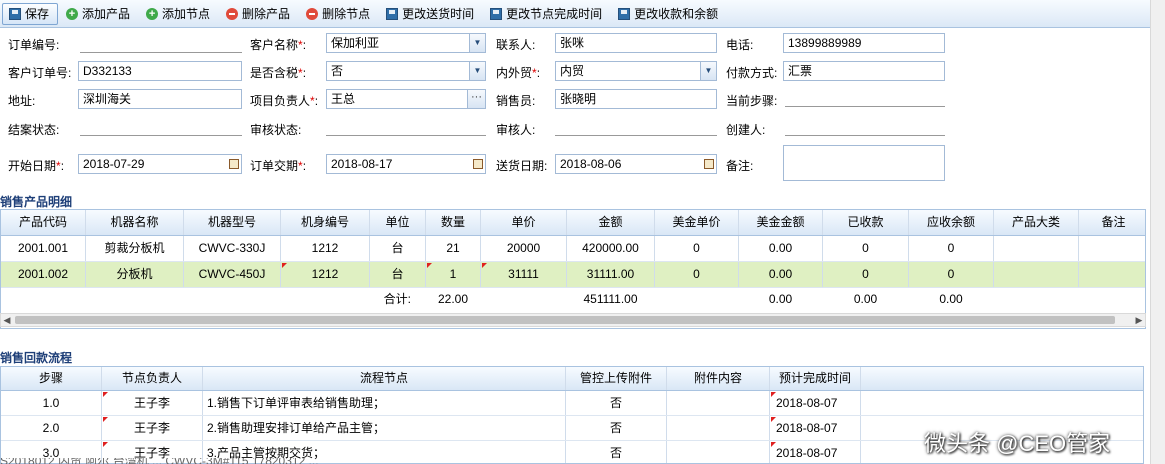 The image size is (1165, 464). Describe the element at coordinates (718, 378) in the screenshot. I see `column-header: 附件内容` at that location.